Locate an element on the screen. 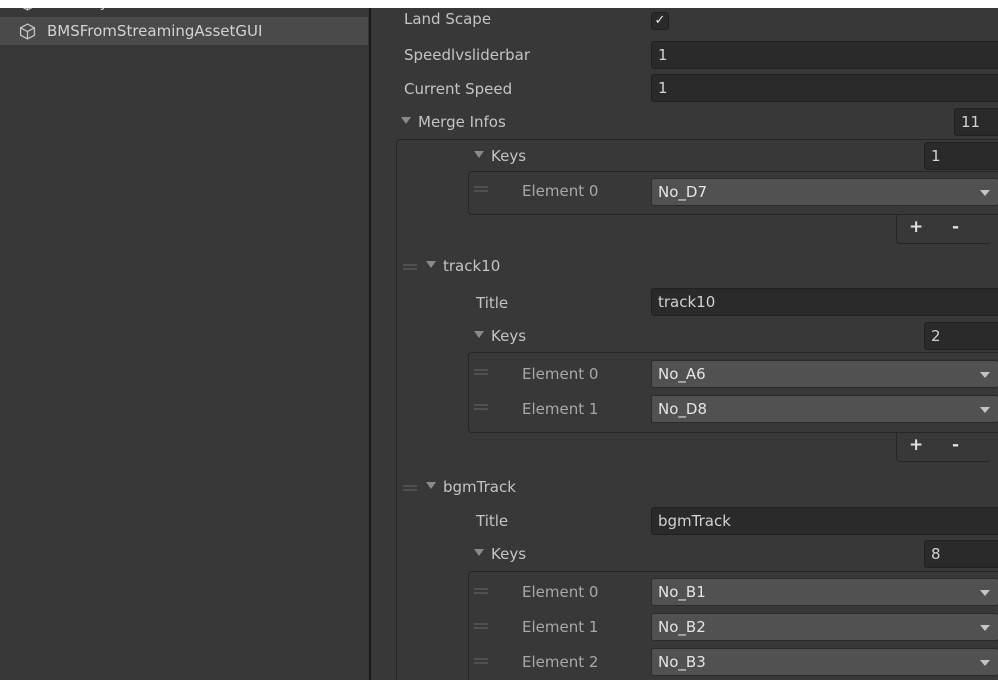 The width and height of the screenshot is (998, 680). merge-infos-foldout: Merge Infos is located at coordinates (453, 122).